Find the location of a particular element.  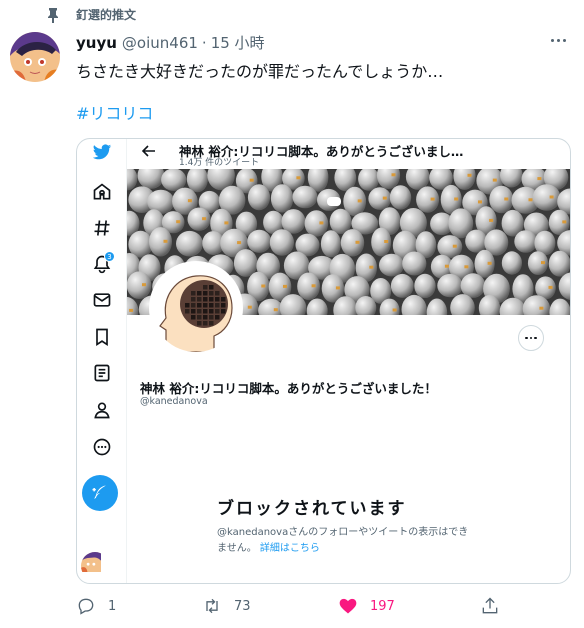

nav-rail: 3 is located at coordinates (102, 361).